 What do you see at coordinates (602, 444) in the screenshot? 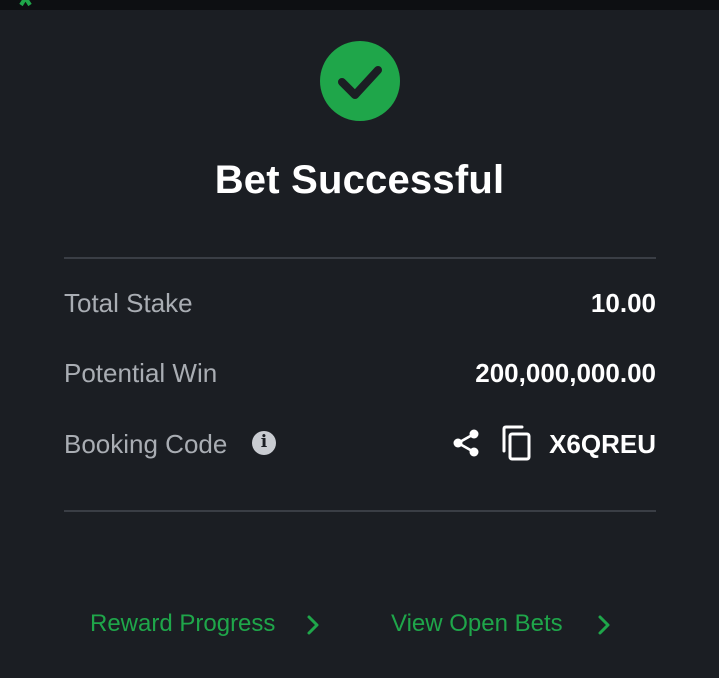
I see `booking-code-value: X6QREU` at bounding box center [602, 444].